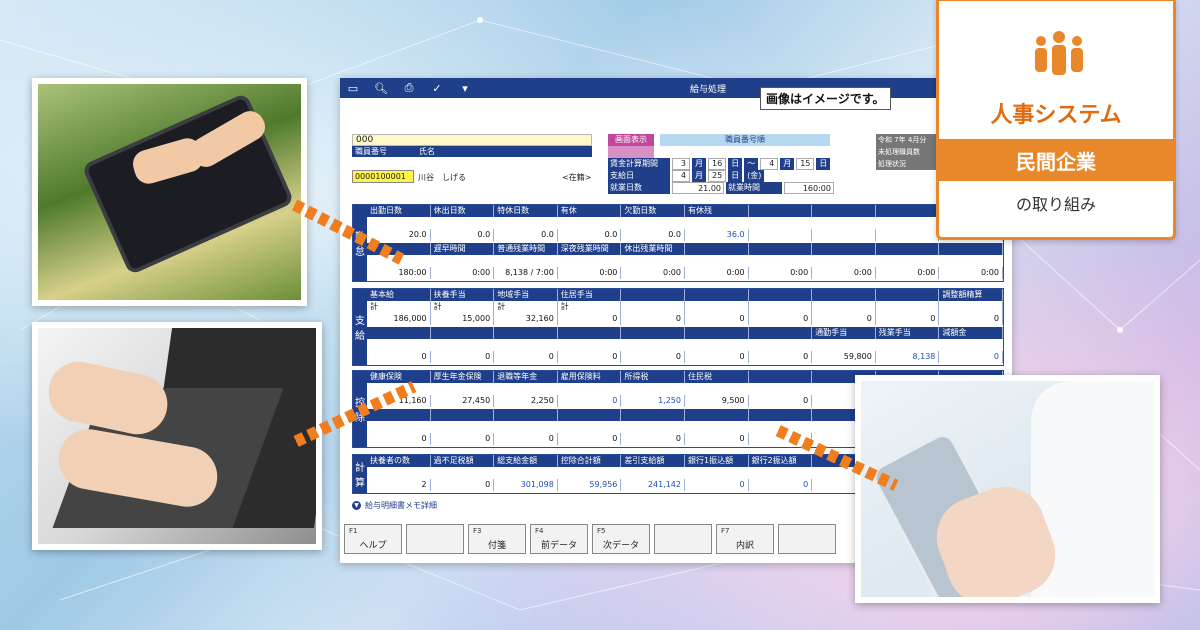  What do you see at coordinates (399, 319) in the screenshot?
I see `grid-cell: 186,000` at bounding box center [399, 319].